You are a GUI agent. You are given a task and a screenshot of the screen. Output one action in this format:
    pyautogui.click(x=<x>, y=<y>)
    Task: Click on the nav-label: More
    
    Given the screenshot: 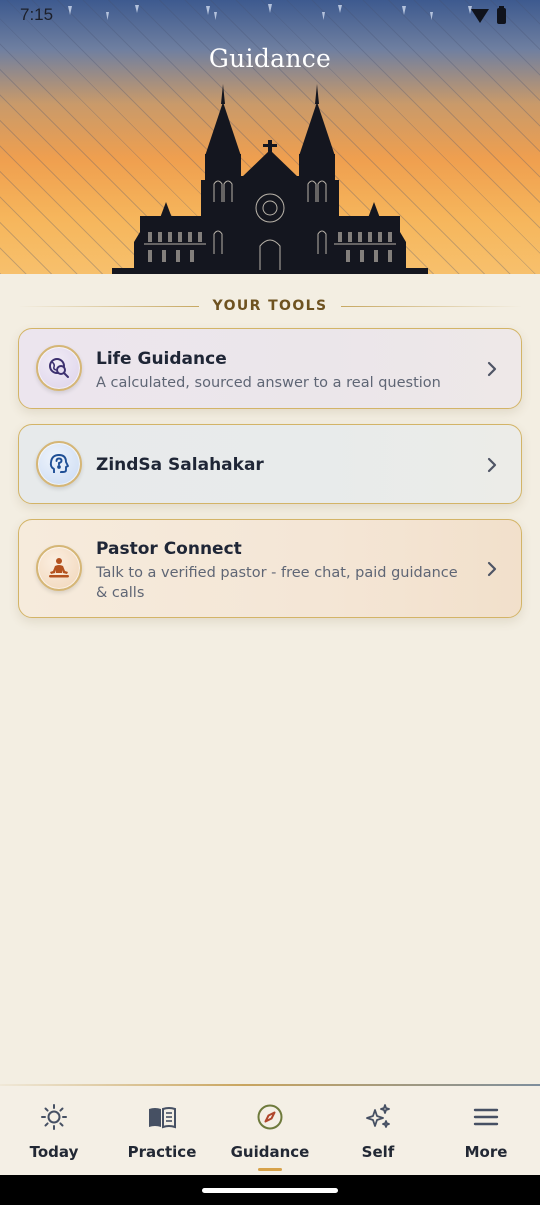 What is the action you would take?
    pyautogui.click(x=486, y=1152)
    